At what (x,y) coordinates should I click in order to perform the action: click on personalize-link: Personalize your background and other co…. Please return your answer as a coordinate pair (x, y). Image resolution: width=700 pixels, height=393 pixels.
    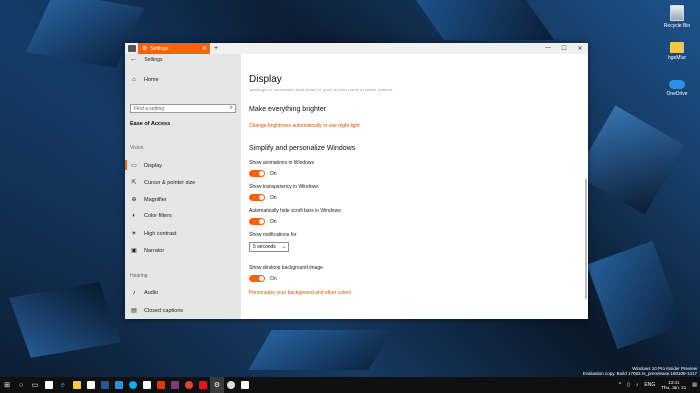
    Looking at the image, I should click on (300, 293).